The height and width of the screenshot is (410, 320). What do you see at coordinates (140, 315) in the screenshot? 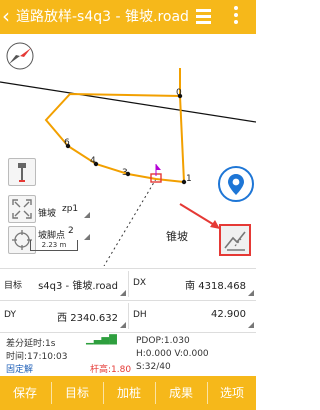
I see `dh-label: DH` at bounding box center [140, 315].